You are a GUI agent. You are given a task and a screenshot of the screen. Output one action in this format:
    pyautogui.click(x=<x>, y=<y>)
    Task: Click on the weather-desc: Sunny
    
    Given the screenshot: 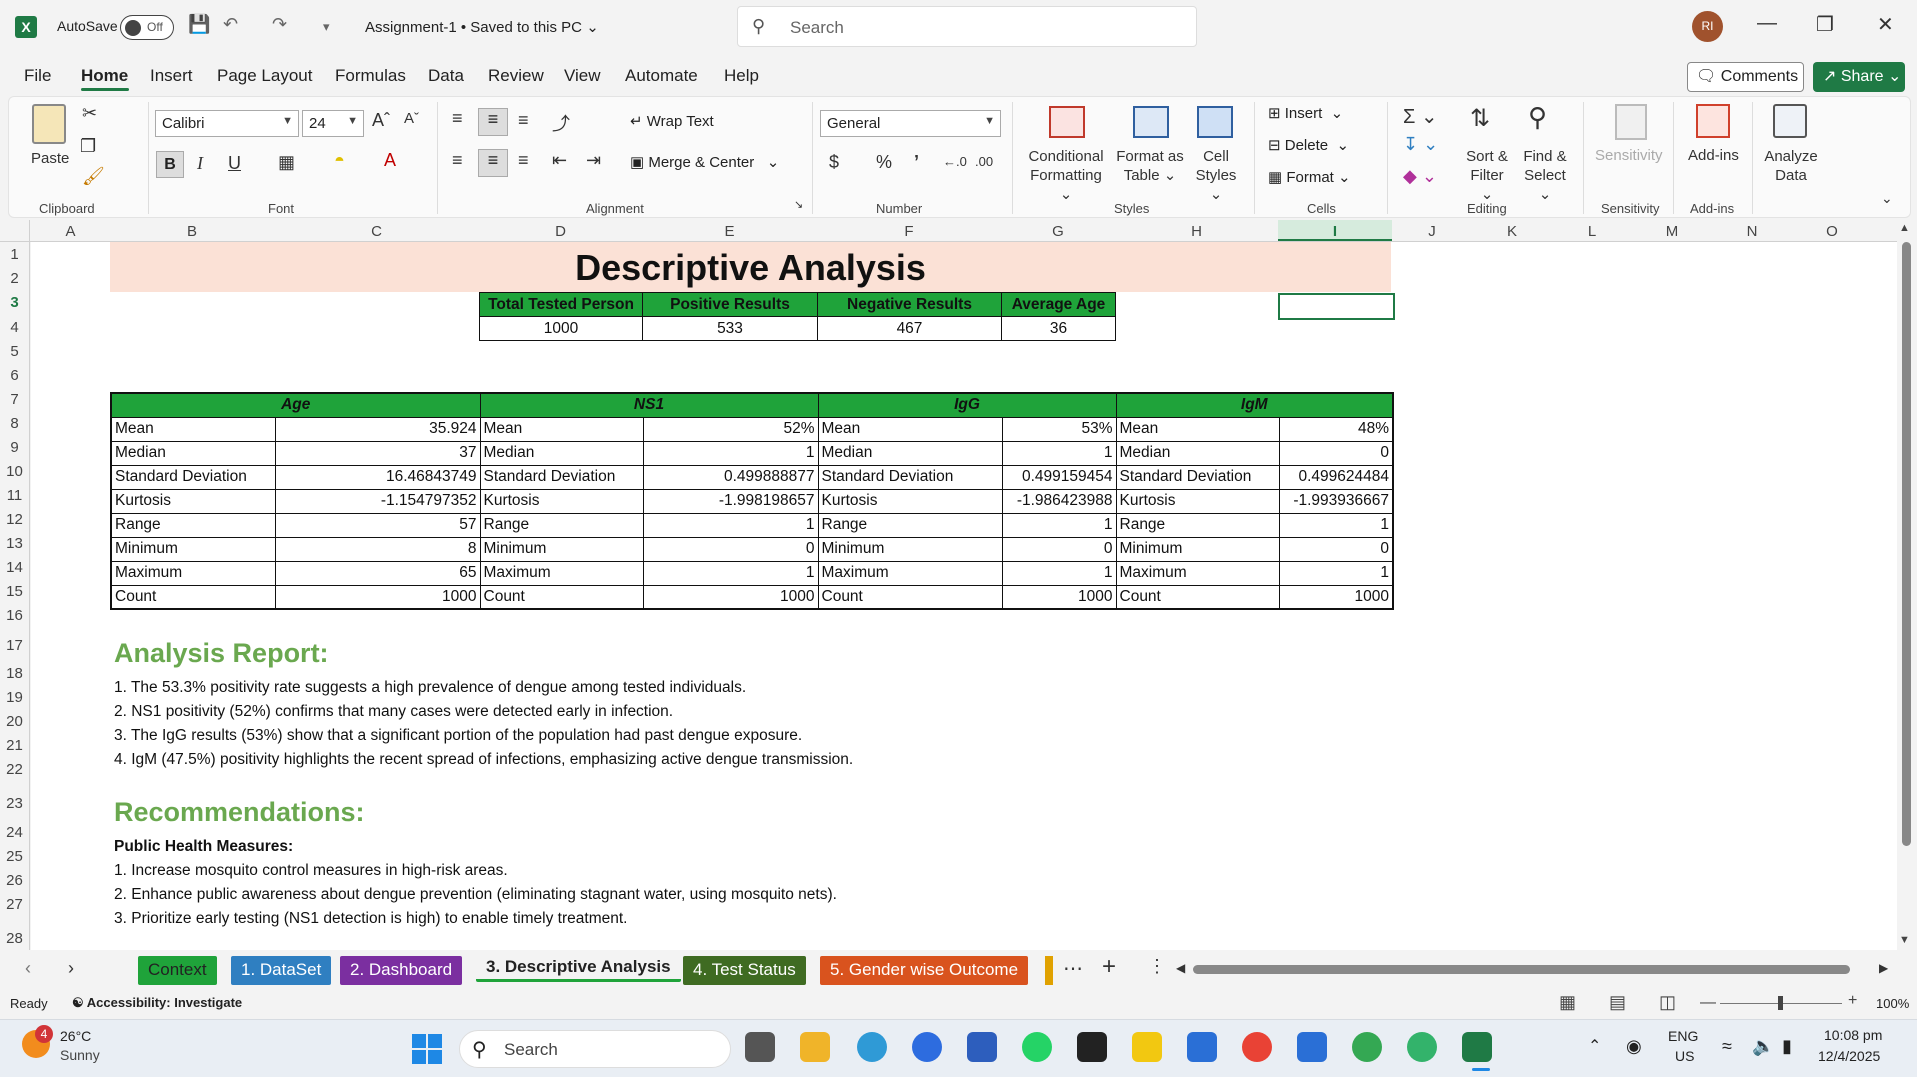 What is the action you would take?
    pyautogui.click(x=80, y=1055)
    